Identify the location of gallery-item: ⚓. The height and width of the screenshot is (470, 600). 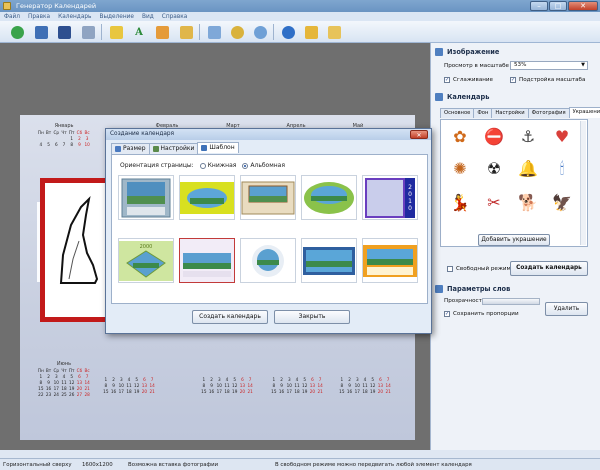
(528, 137).